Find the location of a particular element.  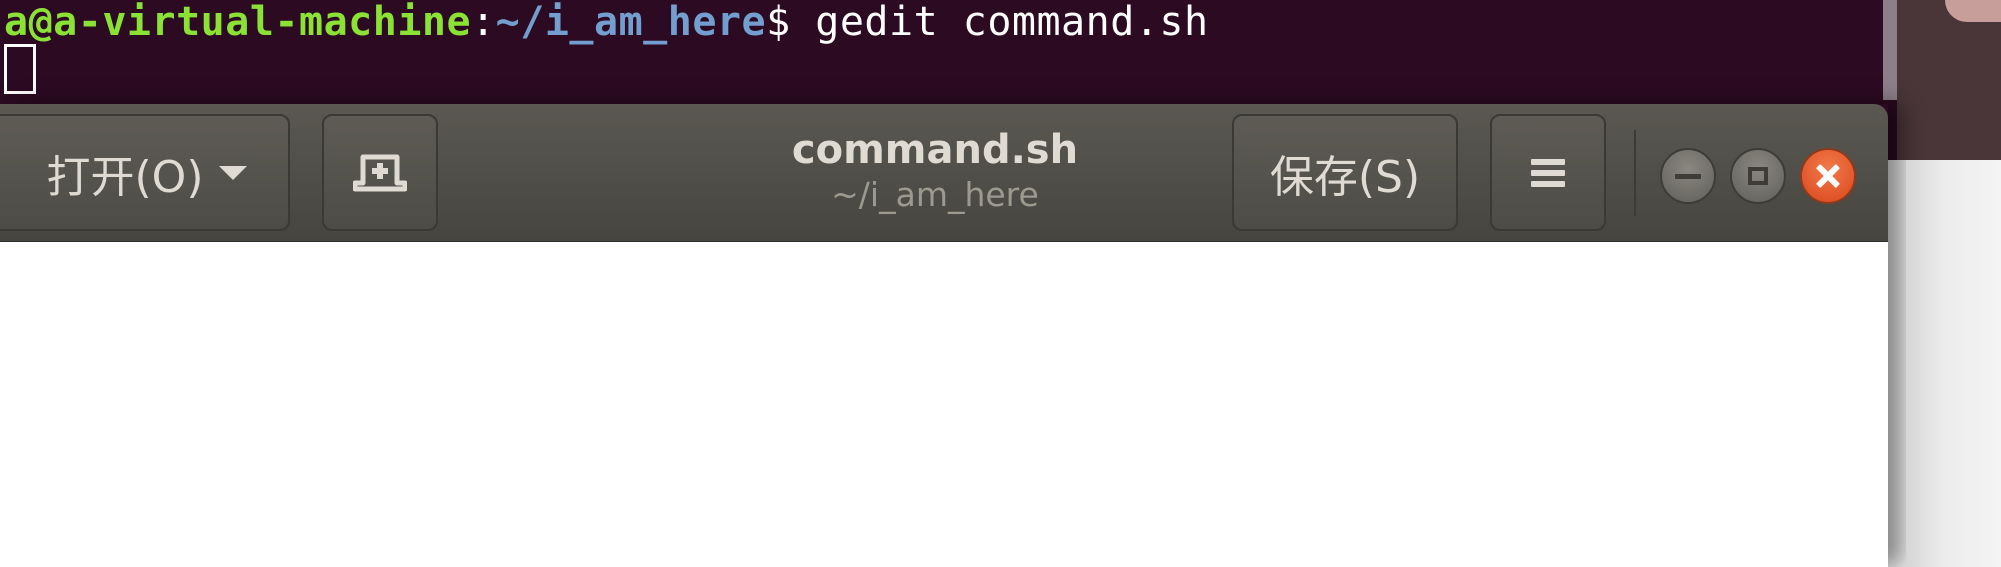

headerbar-divider is located at coordinates (1635, 173).